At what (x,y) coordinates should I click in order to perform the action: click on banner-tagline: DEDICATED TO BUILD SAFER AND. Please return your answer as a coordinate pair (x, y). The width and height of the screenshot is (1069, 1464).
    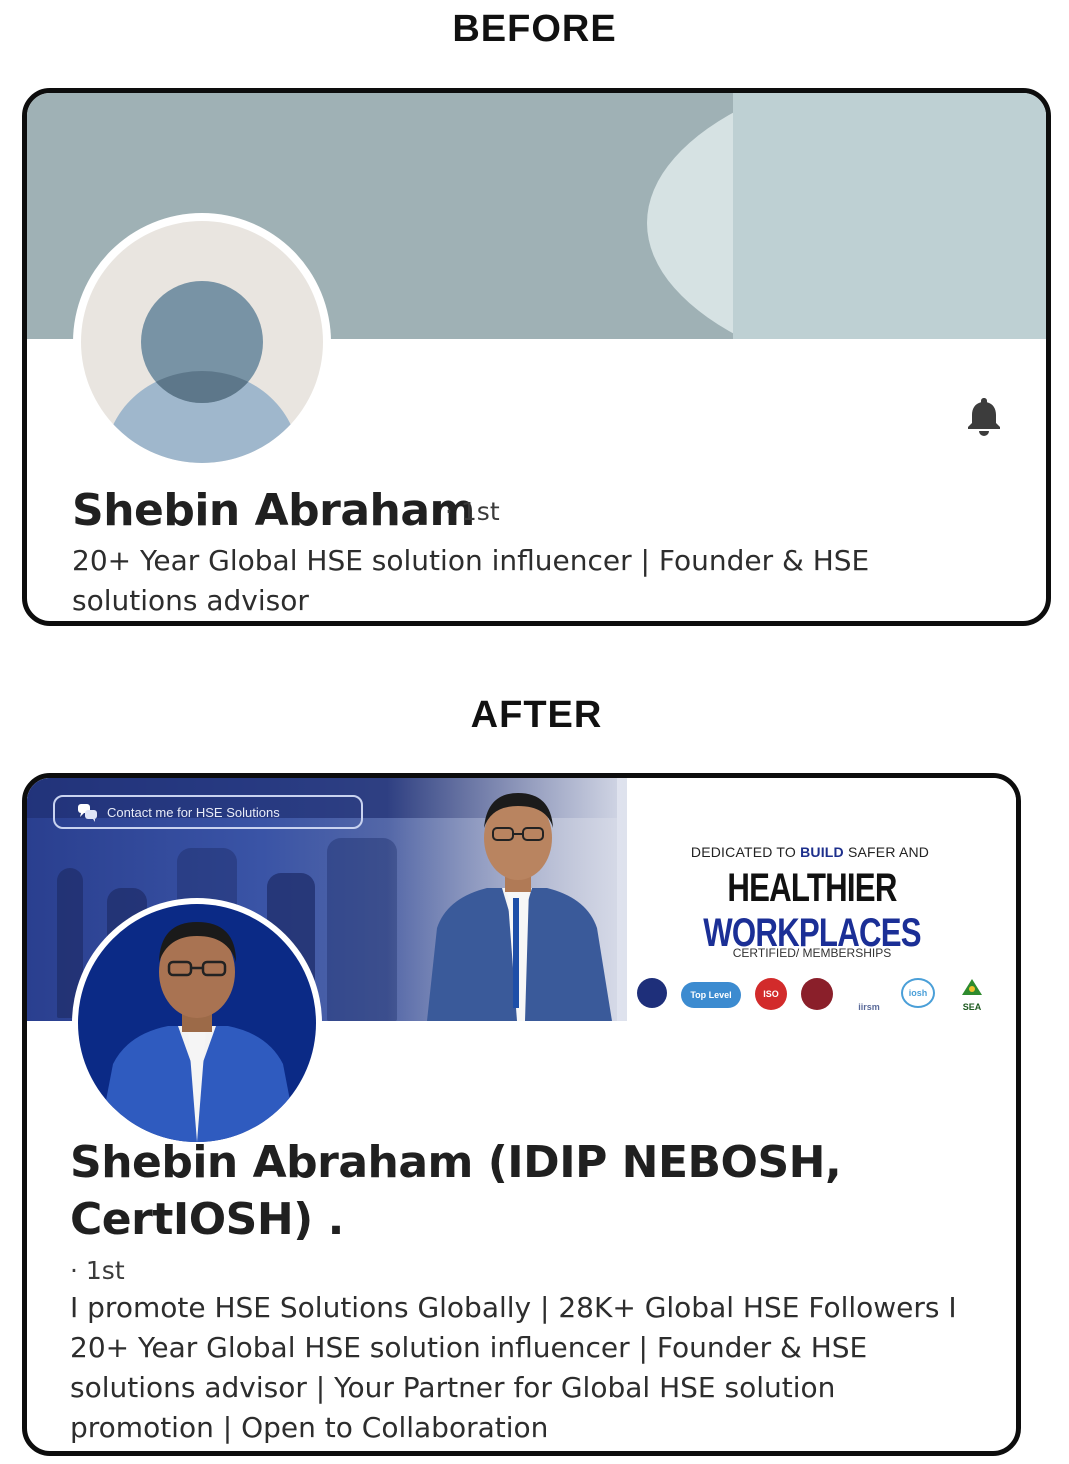
    Looking at the image, I should click on (810, 852).